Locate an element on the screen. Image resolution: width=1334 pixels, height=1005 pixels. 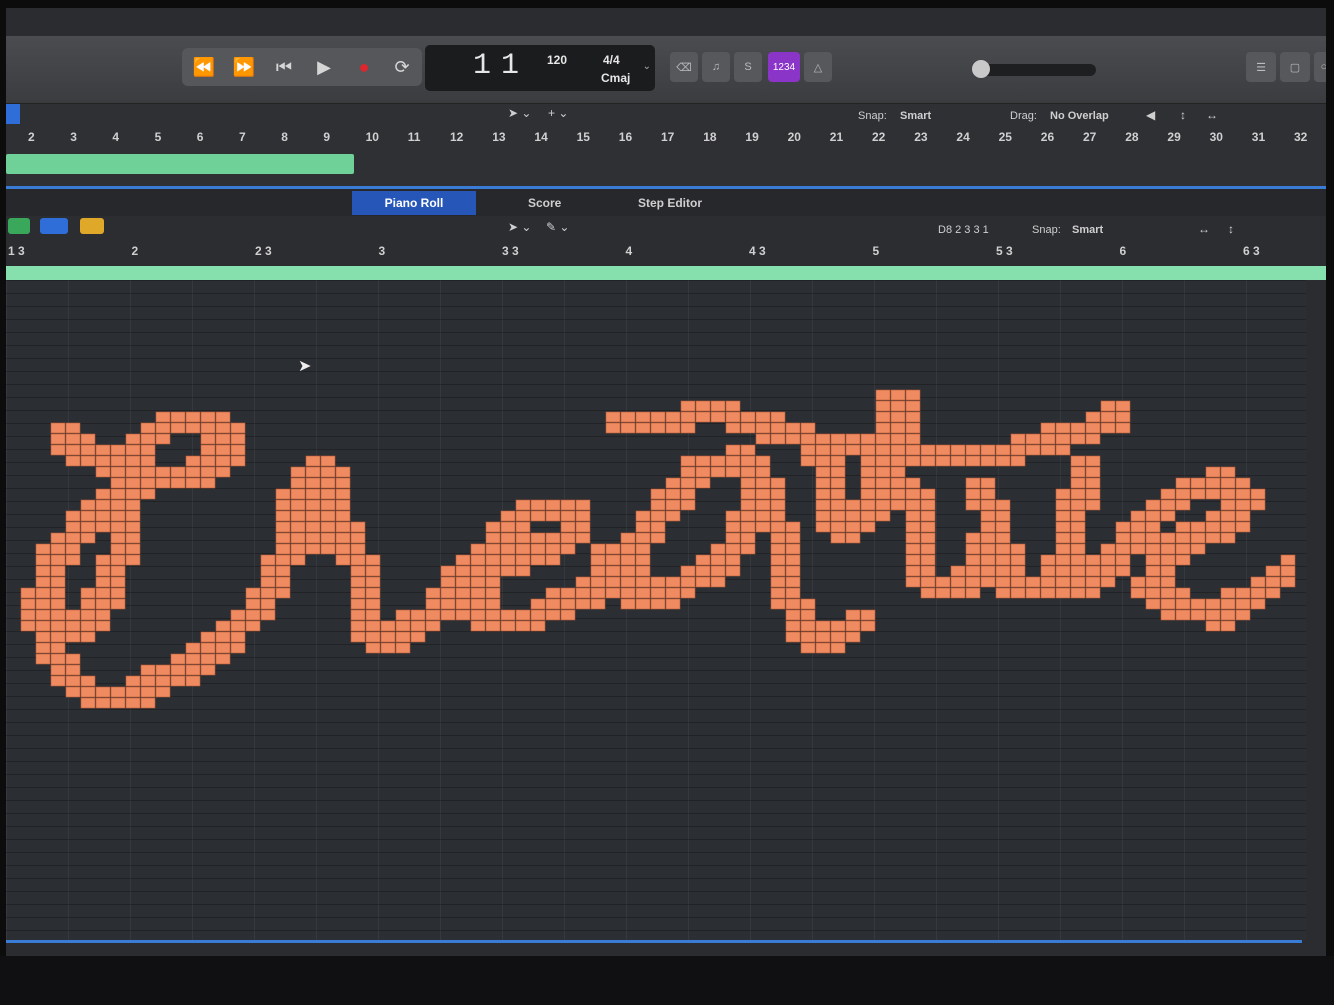
tab-step-editor: Step Editor is located at coordinates (670, 203).